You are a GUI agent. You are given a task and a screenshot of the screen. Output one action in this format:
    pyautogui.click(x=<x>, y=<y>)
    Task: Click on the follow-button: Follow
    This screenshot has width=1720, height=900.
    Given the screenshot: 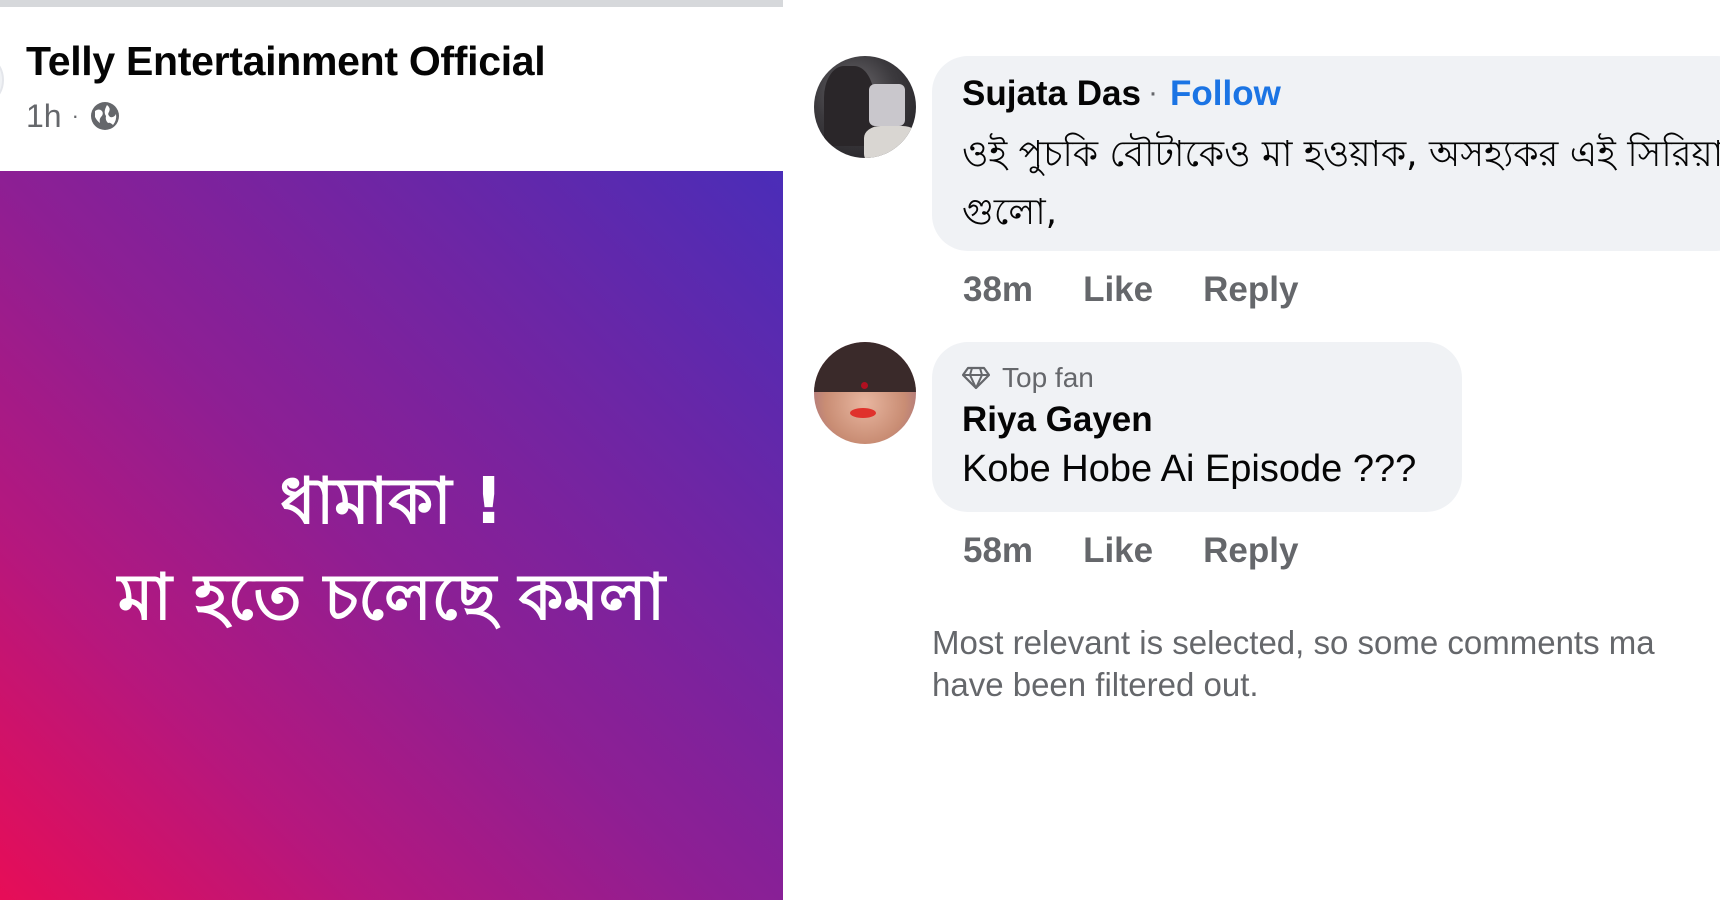 What is the action you would take?
    pyautogui.click(x=1225, y=94)
    